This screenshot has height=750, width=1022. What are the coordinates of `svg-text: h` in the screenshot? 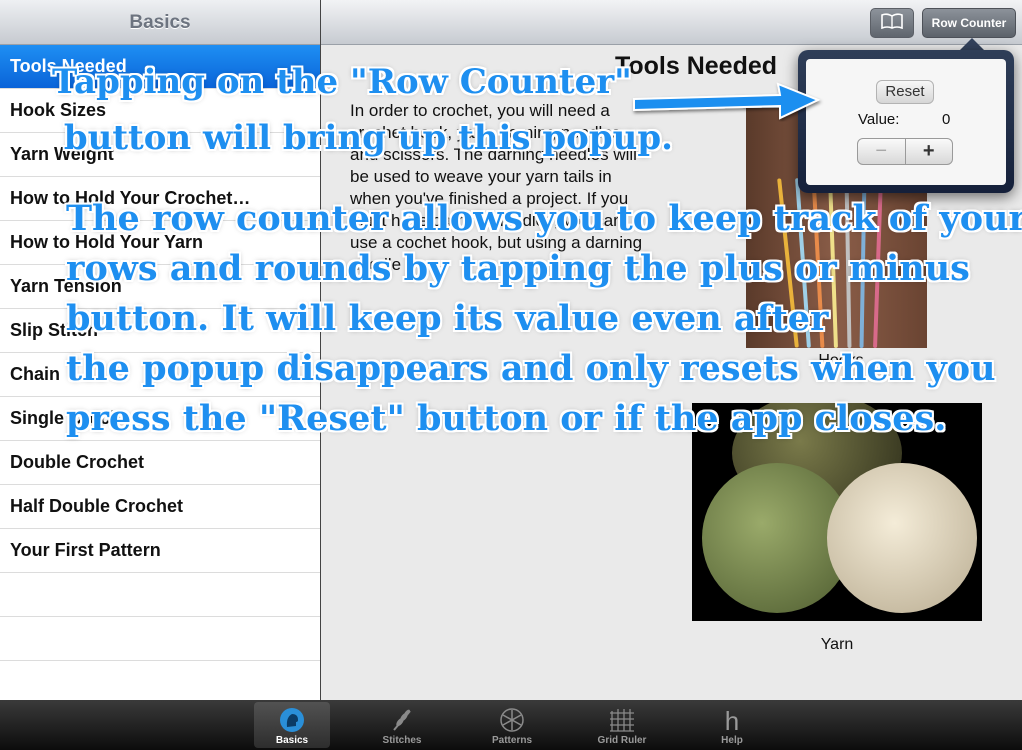 It's located at (732, 720).